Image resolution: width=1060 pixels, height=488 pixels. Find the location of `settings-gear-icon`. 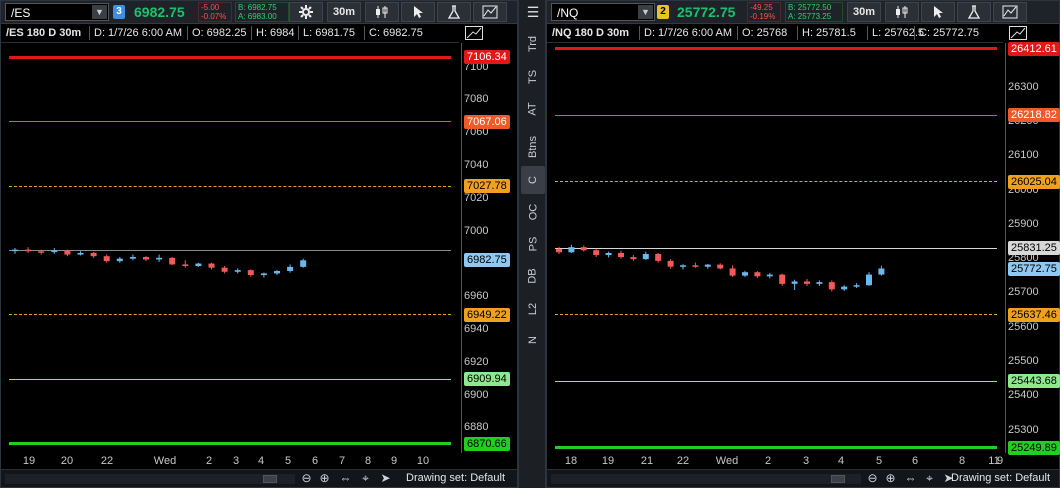

settings-gear-icon is located at coordinates (306, 12).